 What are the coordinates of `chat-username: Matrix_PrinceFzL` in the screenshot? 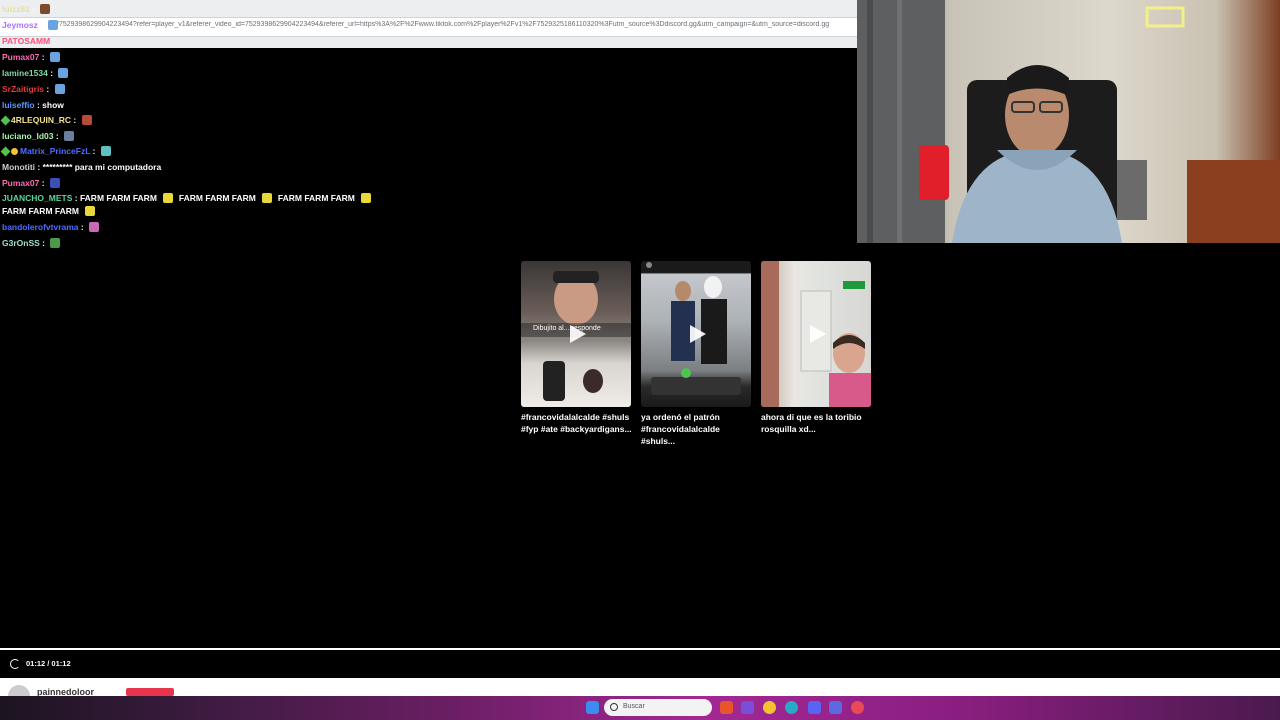 It's located at (55, 151).